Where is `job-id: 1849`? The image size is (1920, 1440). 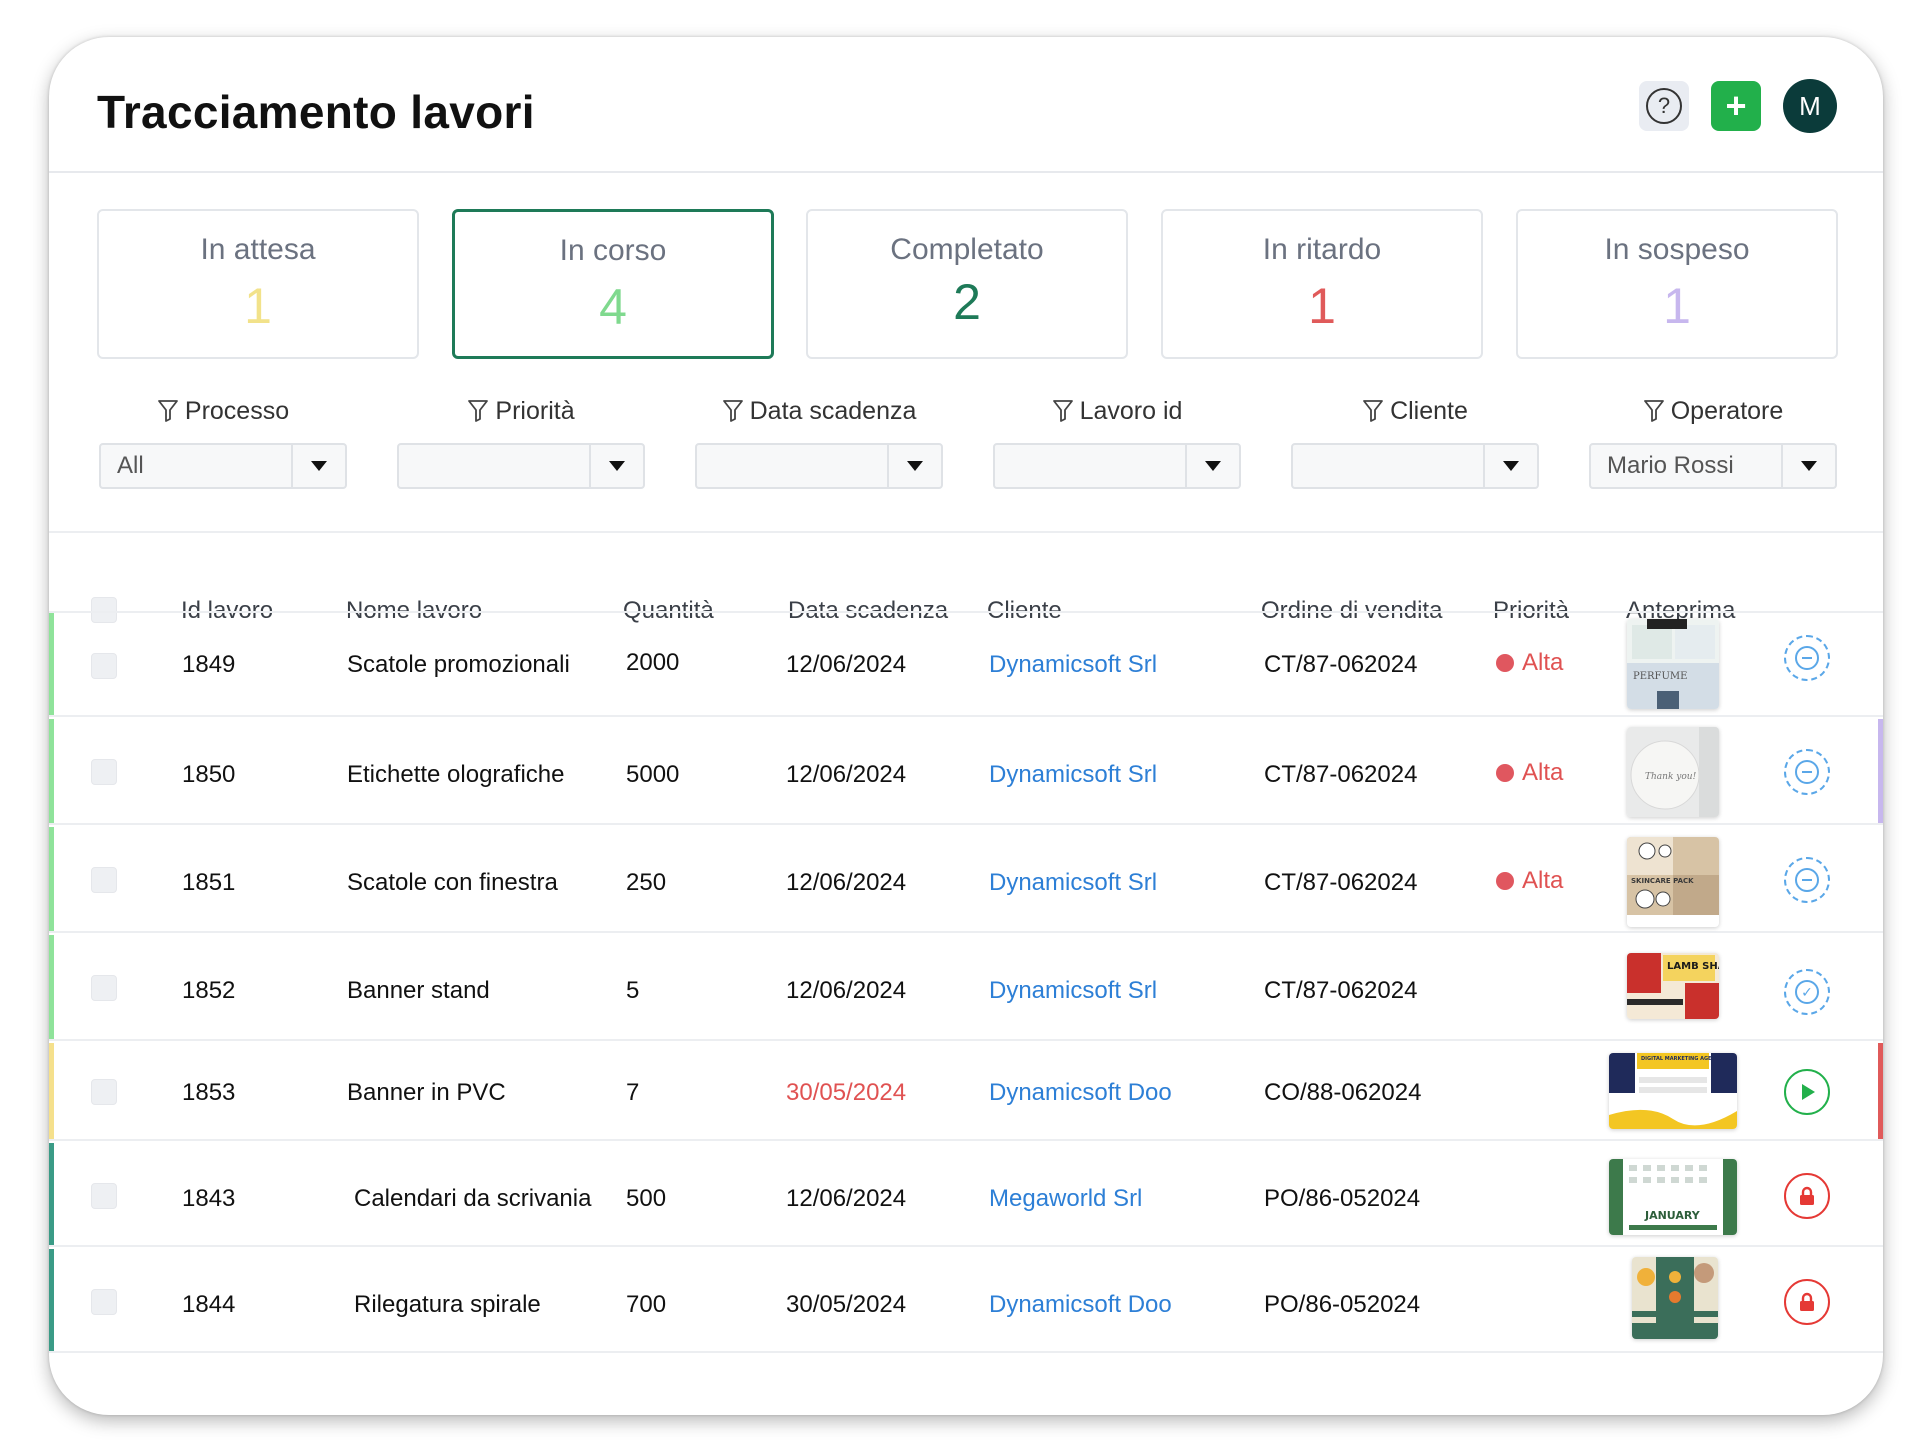 job-id: 1849 is located at coordinates (209, 664).